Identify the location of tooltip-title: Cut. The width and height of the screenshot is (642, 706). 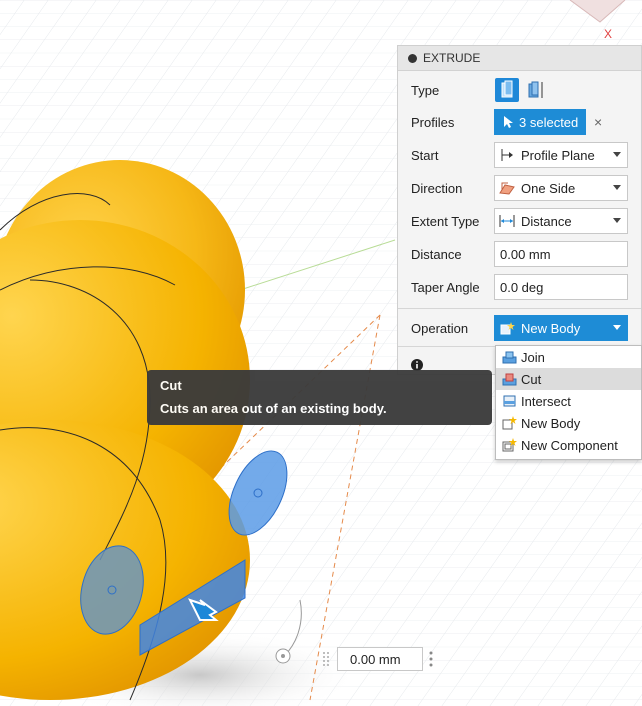
(171, 385).